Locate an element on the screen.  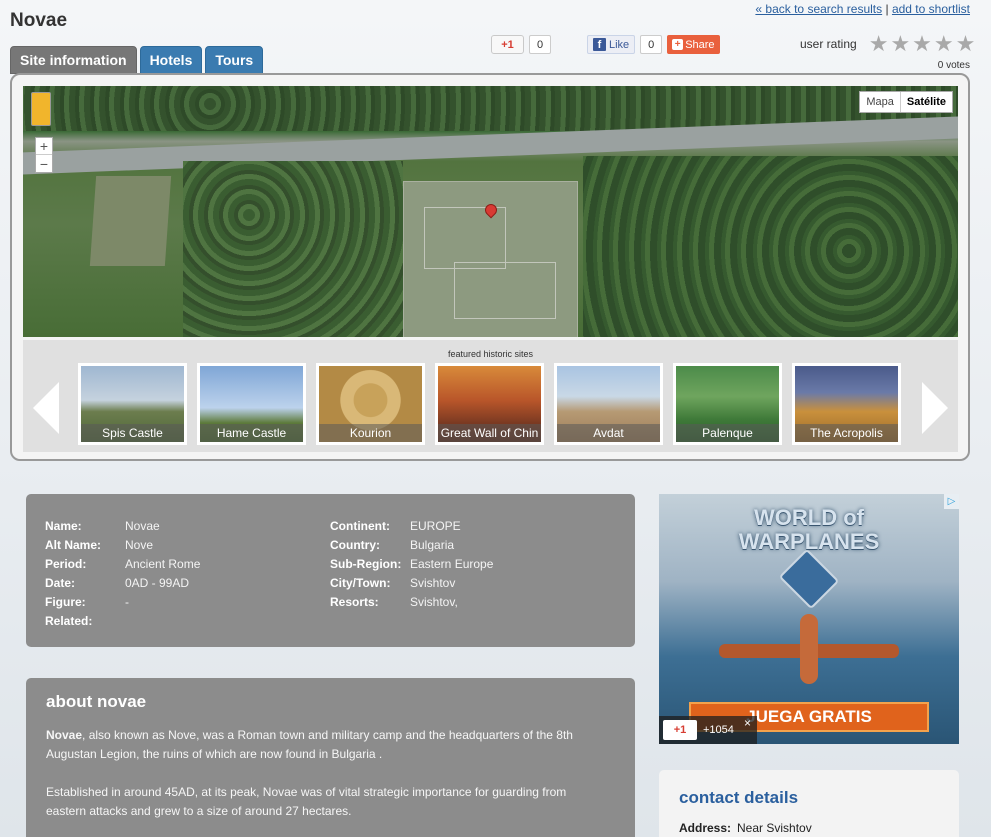
carousel-next-arrow-icon is located at coordinates (935, 408).